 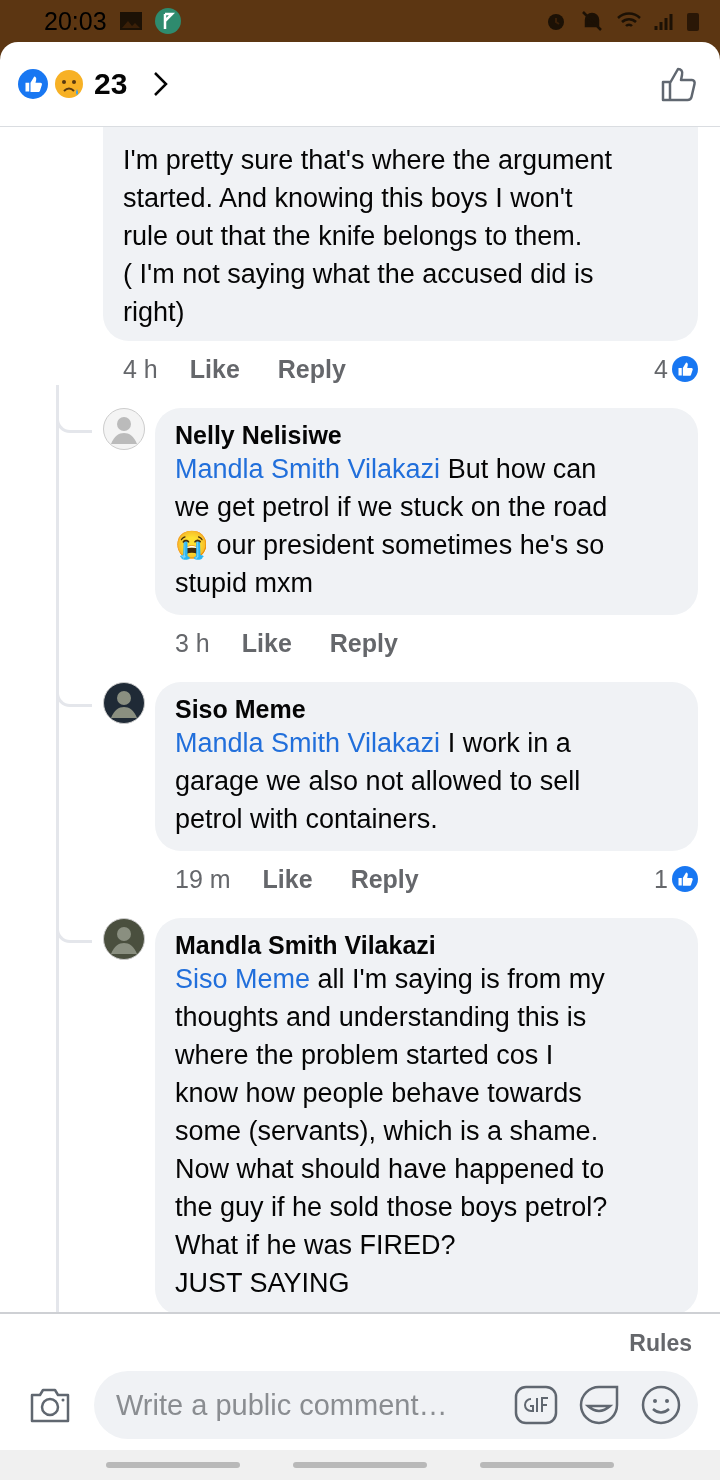 I want to click on battery-icon, so click(x=693, y=21).